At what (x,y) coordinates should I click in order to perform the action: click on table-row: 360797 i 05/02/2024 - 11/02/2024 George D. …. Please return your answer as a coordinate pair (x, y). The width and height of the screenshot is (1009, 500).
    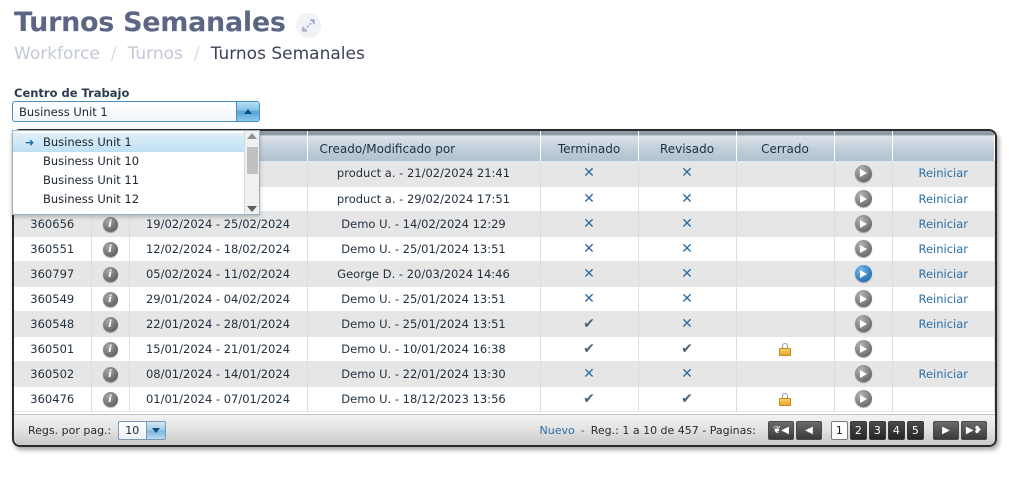
    Looking at the image, I should click on (504, 274).